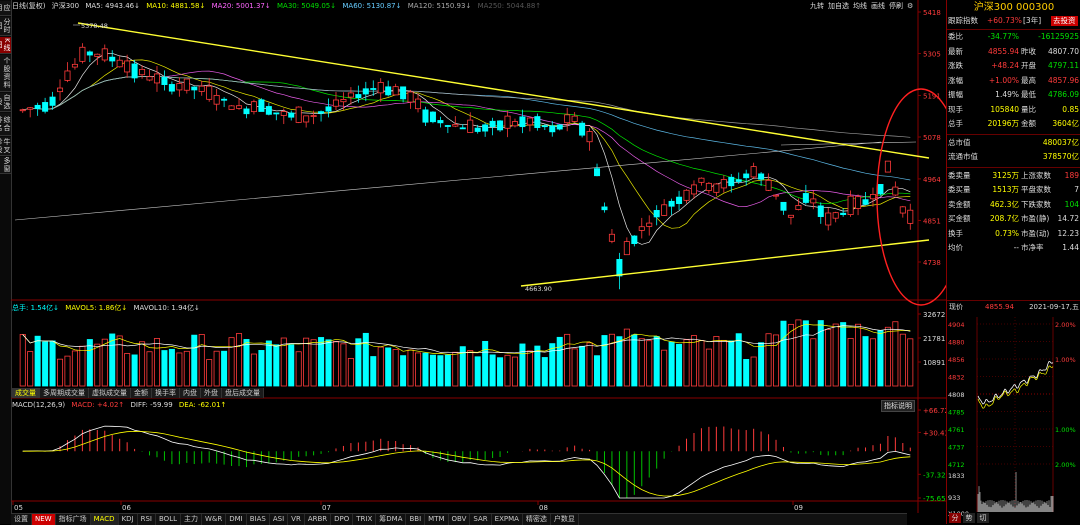 The height and width of the screenshot is (525, 1080). What do you see at coordinates (318, 519) in the screenshot?
I see `indicator-tab-13: ARBR` at bounding box center [318, 519].